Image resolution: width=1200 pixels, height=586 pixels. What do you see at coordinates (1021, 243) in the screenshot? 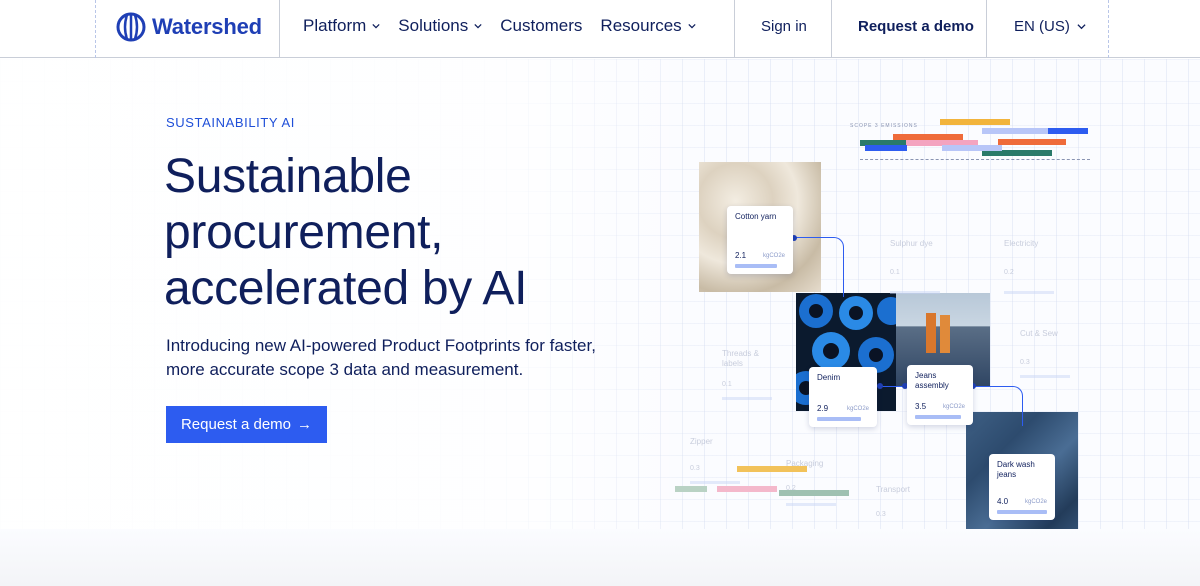
I see `ghost-label: Electricity` at bounding box center [1021, 243].